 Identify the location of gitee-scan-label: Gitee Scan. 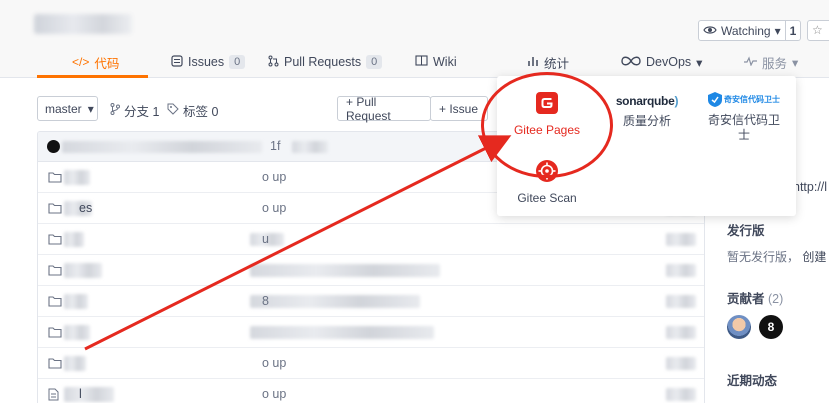
(547, 198).